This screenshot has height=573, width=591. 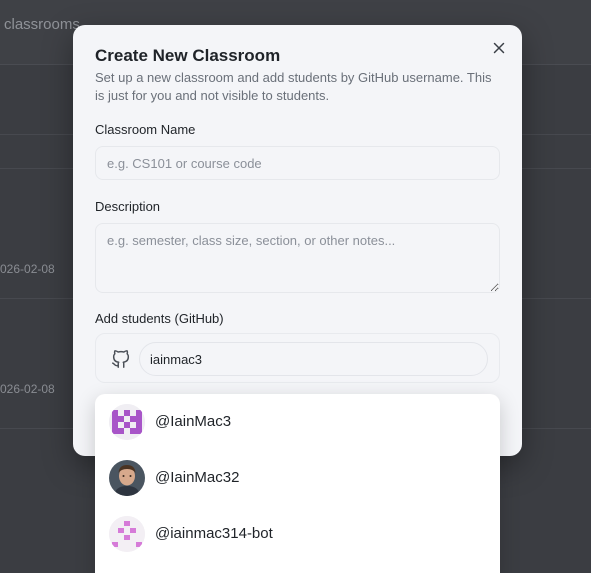 What do you see at coordinates (313, 359) in the screenshot?
I see `github-username-input` at bounding box center [313, 359].